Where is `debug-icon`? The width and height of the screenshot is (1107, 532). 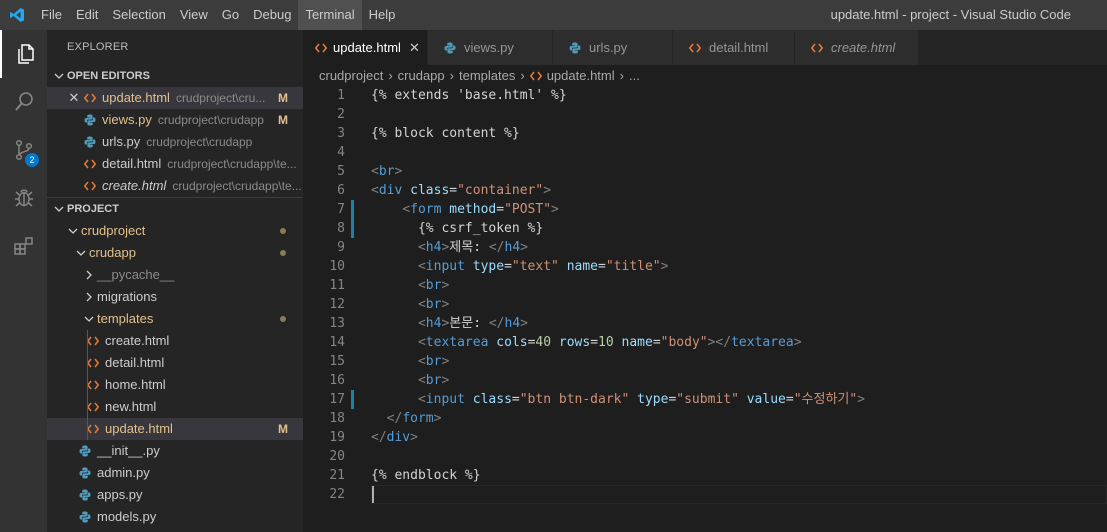 debug-icon is located at coordinates (23, 198).